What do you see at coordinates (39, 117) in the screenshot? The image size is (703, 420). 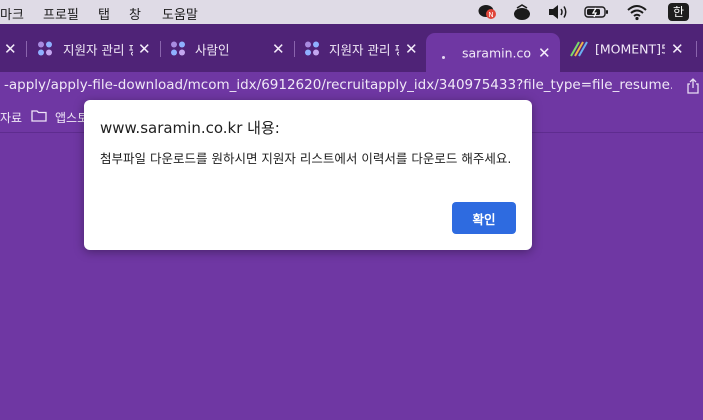 I see `folder-icon` at bounding box center [39, 117].